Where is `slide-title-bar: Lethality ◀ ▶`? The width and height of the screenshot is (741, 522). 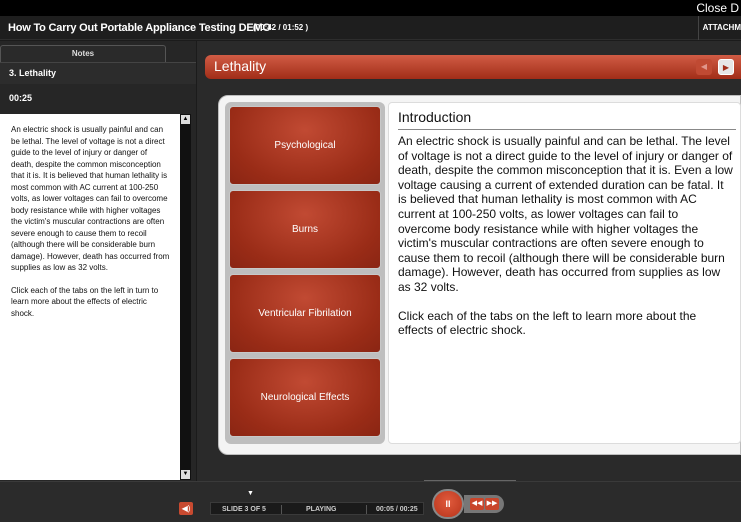
slide-title-bar: Lethality ◀ ▶ is located at coordinates (473, 67).